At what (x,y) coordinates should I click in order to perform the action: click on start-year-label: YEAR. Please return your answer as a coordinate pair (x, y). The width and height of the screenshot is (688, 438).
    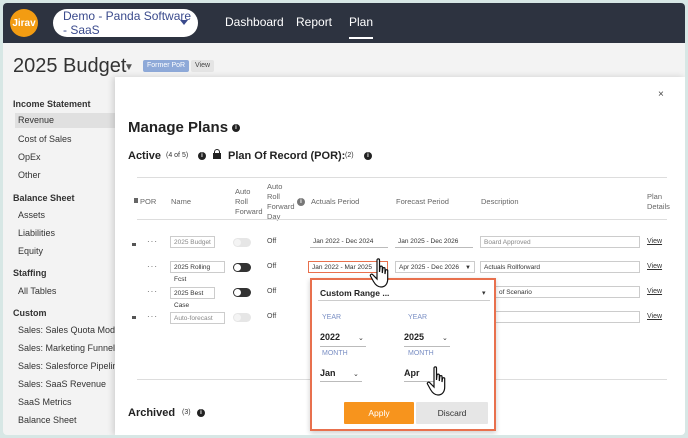
    Looking at the image, I should click on (332, 317).